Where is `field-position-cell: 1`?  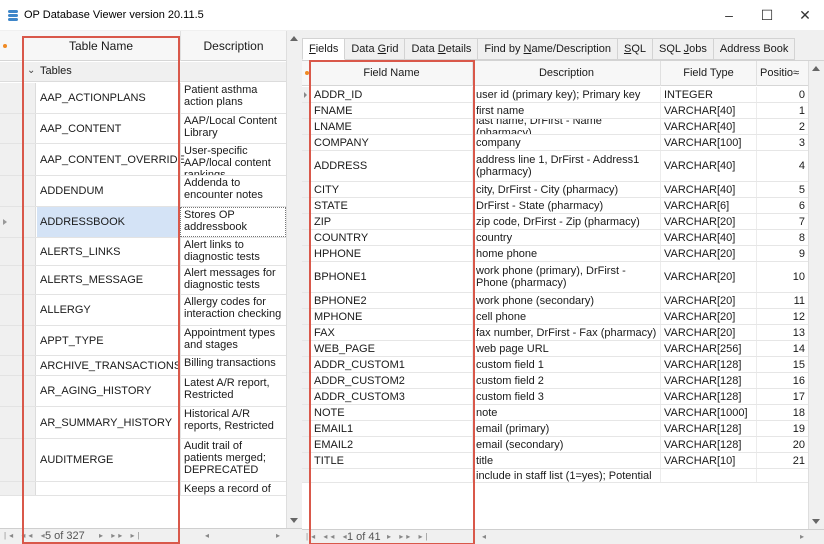
field-position-cell: 1 is located at coordinates (782, 110).